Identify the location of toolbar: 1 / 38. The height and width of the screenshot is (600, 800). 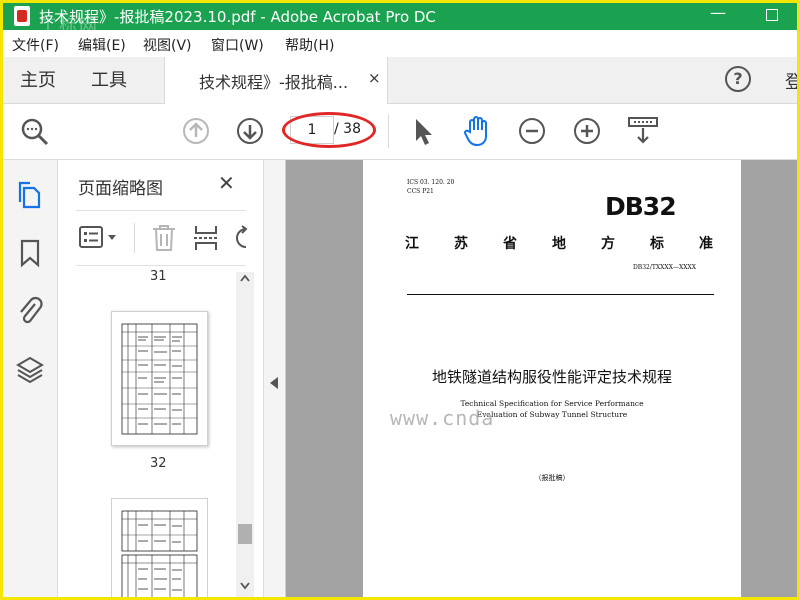
(400, 132).